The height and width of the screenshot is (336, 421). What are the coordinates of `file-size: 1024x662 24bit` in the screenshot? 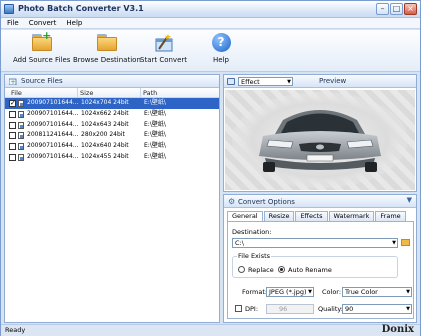 It's located at (105, 113).